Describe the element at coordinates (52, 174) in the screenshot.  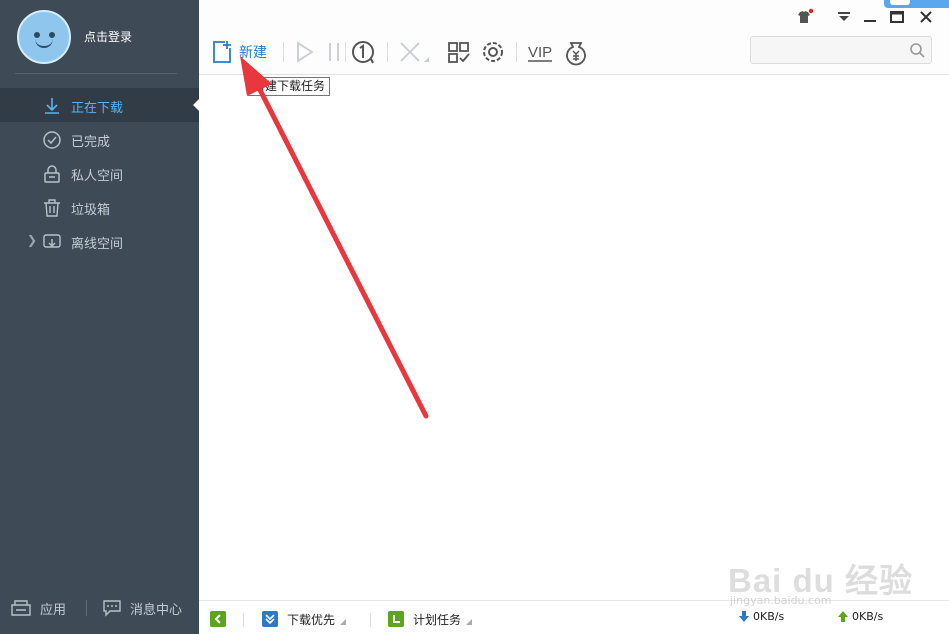
I see `lock-icon` at that location.